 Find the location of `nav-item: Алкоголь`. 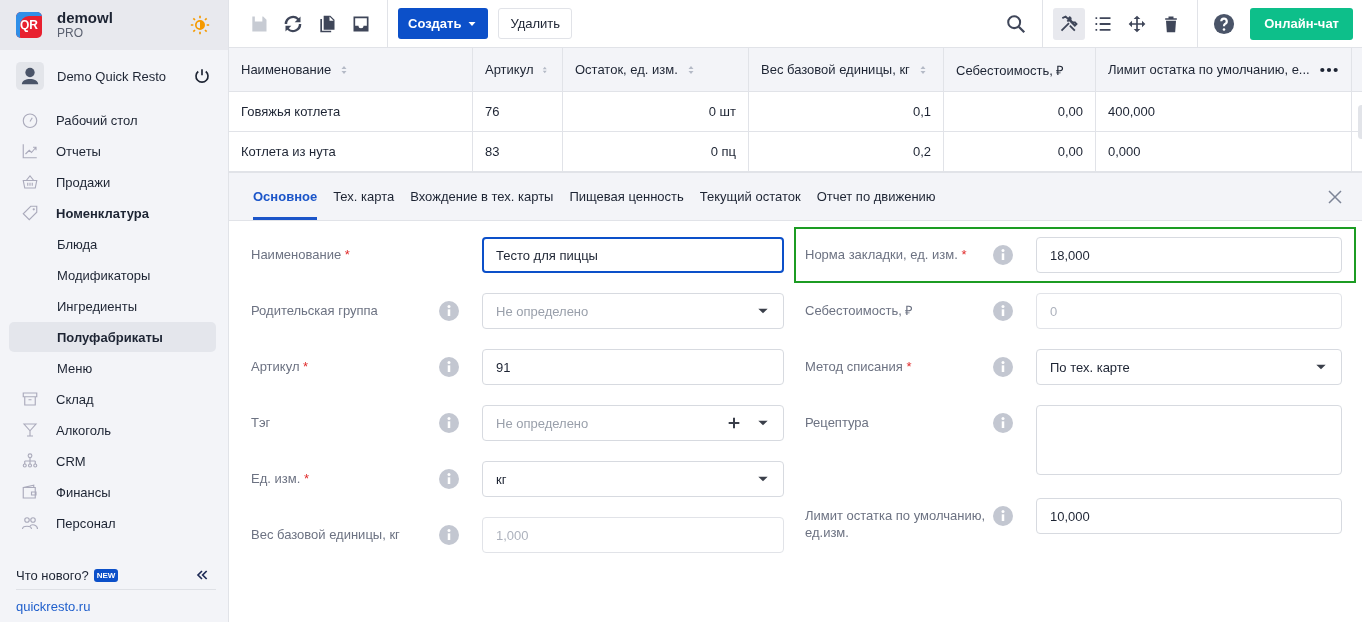

nav-item: Алкоголь is located at coordinates (112, 430).